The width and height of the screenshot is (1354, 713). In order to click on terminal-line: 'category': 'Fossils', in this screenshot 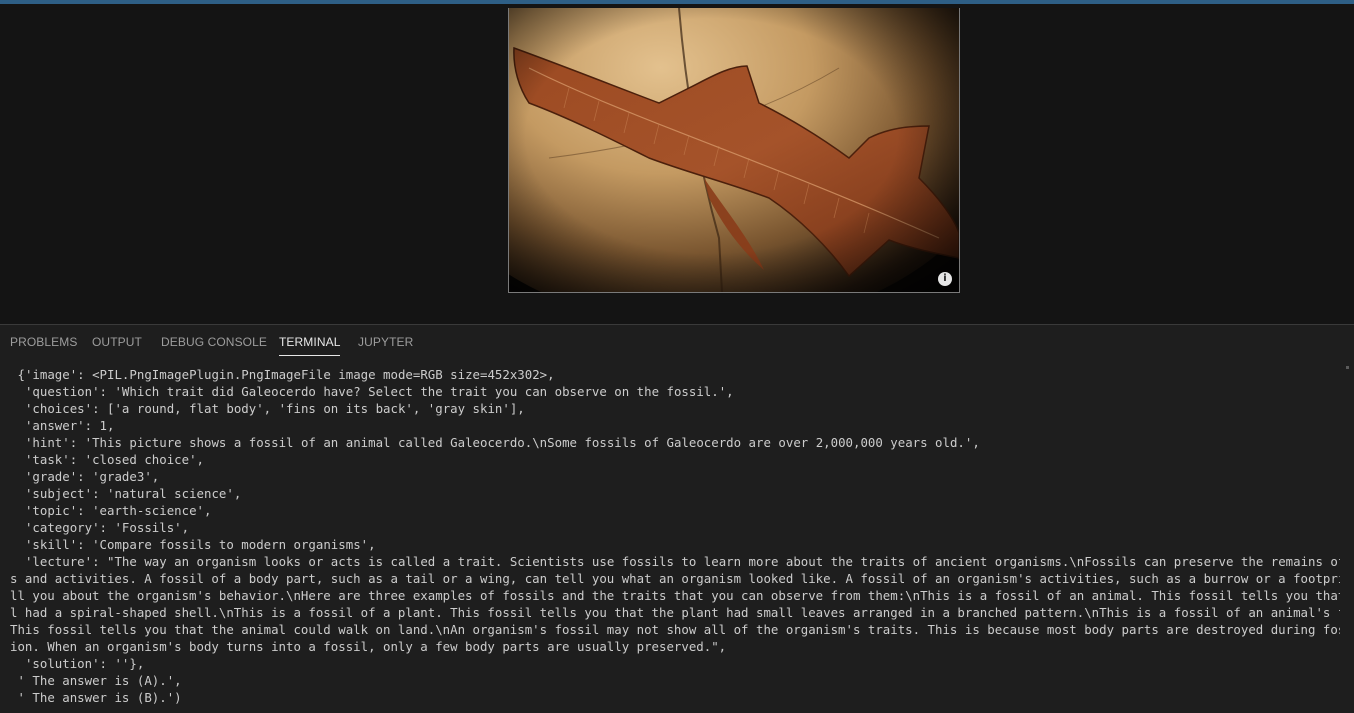, I will do `click(103, 527)`.